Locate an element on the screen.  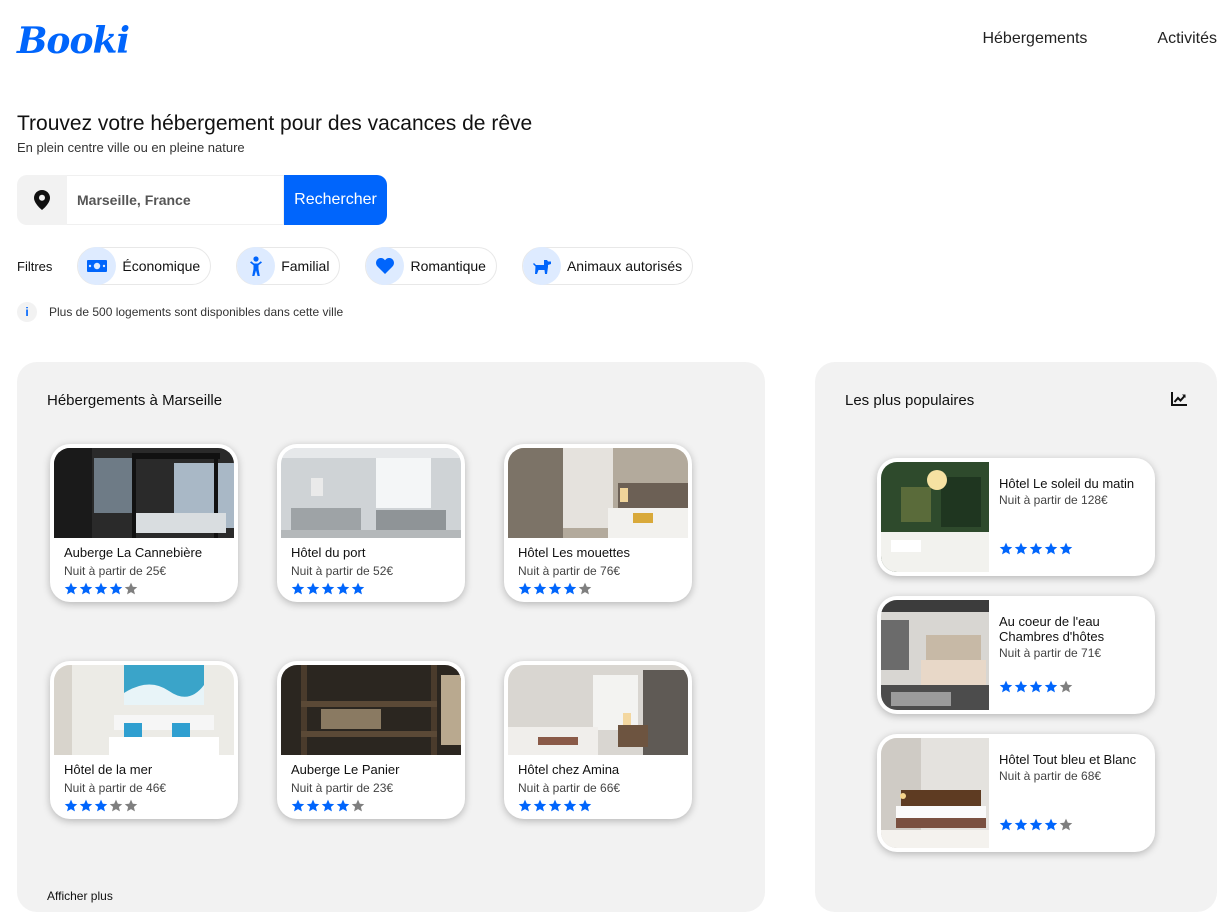
filter-animaux: Animaux autorisés is located at coordinates (607, 266).